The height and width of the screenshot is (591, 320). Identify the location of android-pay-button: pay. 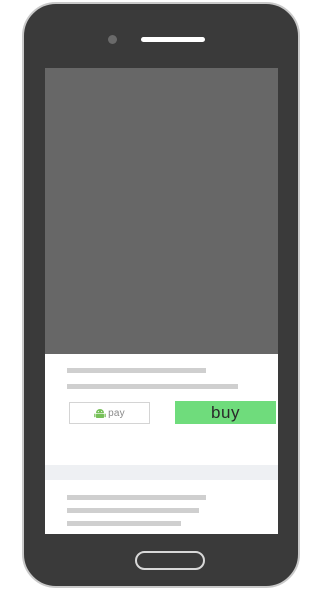
(109, 413).